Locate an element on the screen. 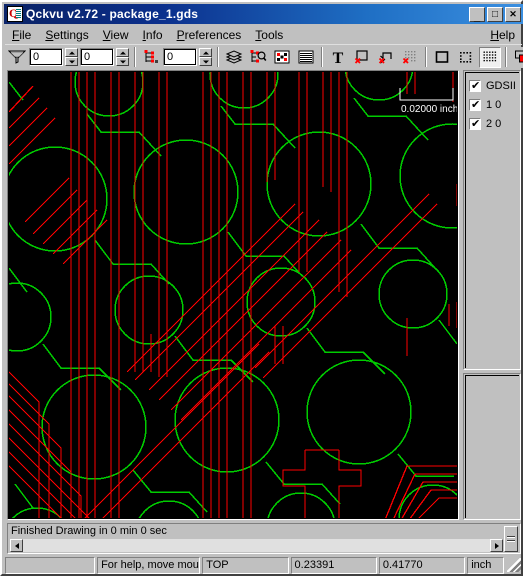 This screenshot has width=523, height=576. dotted-outline-icon is located at coordinates (466, 57).